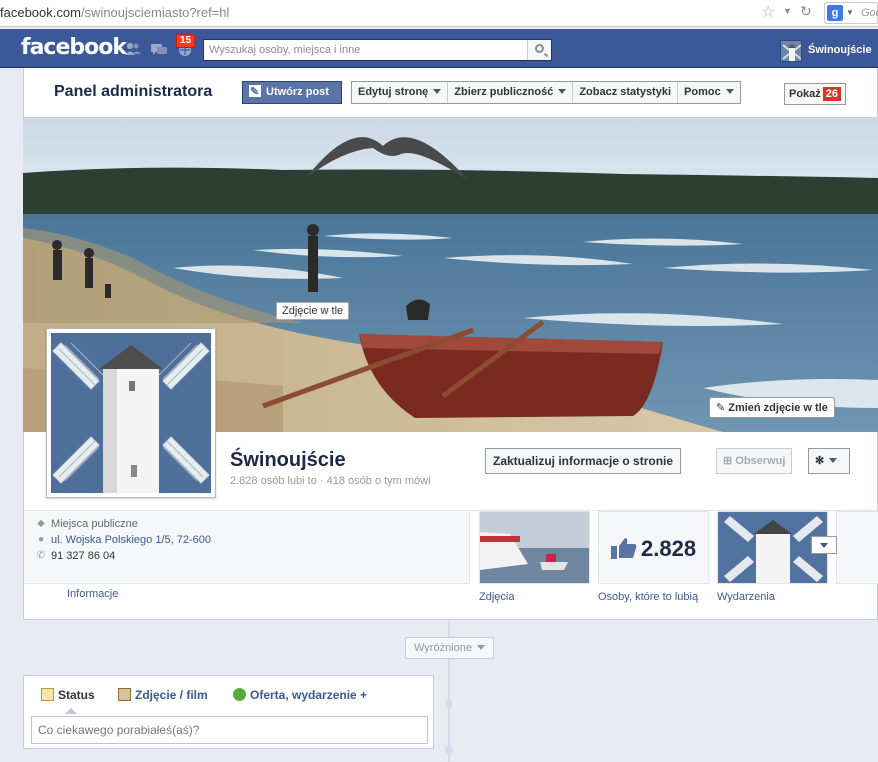  Describe the element at coordinates (186, 41) in the screenshot. I see `notifications-count-badge: 15` at that location.